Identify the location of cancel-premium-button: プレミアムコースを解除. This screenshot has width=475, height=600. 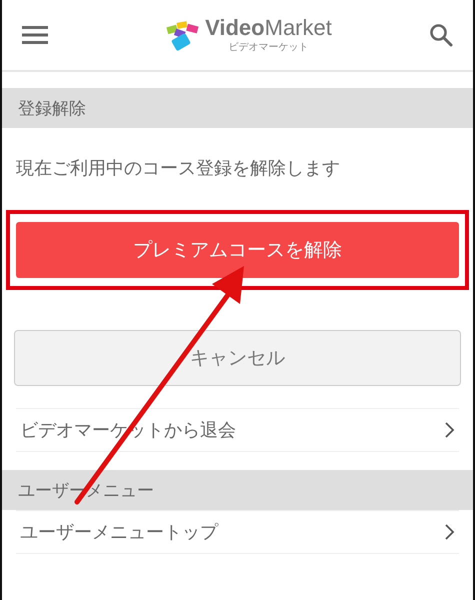
(237, 250).